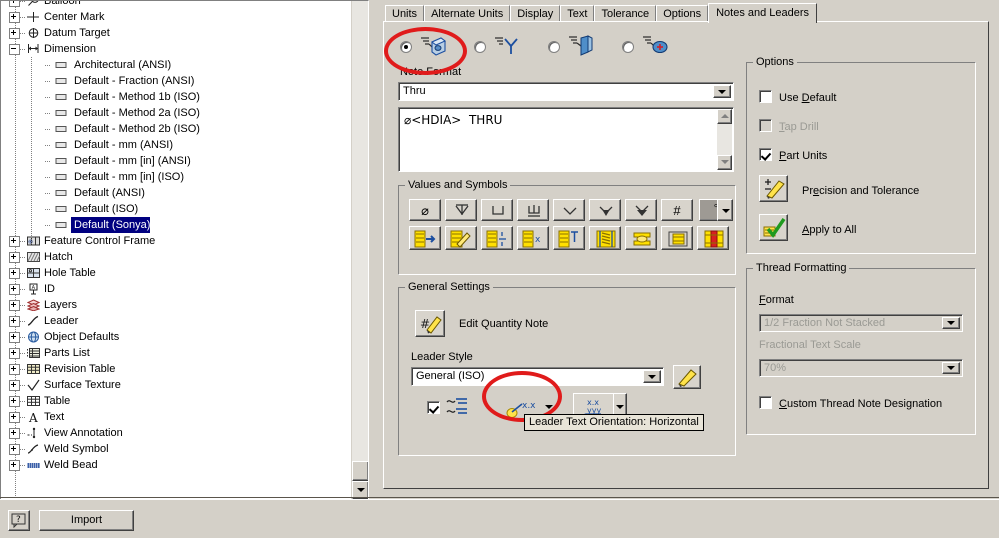 The height and width of the screenshot is (538, 999). Describe the element at coordinates (497, 210) in the screenshot. I see `counterbore-symbol-button` at that location.